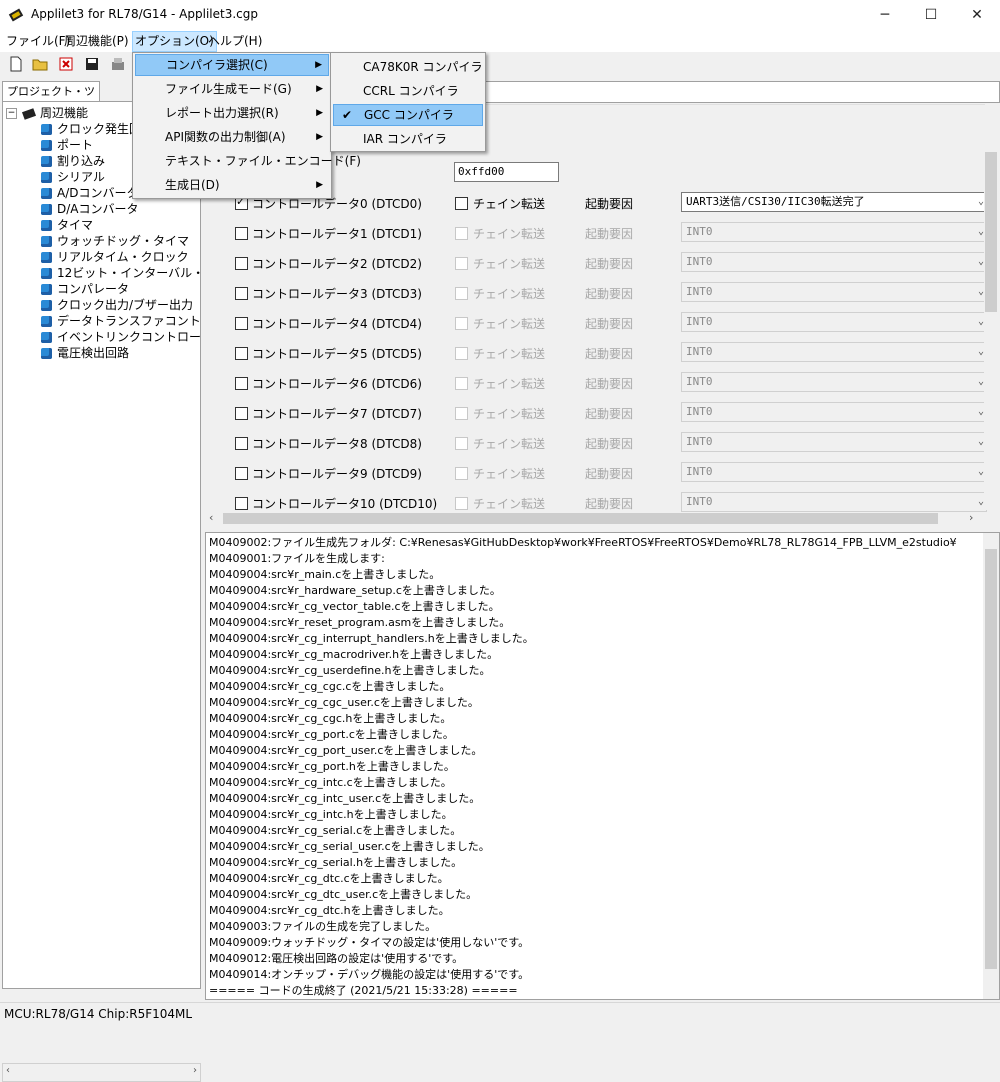  I want to click on menu-api-output-control: API関数の出力制御(A) ▶, so click(232, 137).